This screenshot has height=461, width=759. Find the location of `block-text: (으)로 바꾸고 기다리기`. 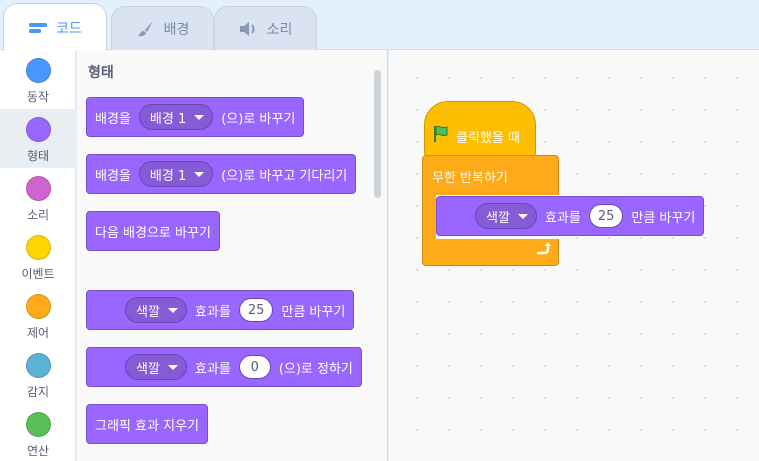

block-text: (으)로 바꾸고 기다리기 is located at coordinates (284, 176).